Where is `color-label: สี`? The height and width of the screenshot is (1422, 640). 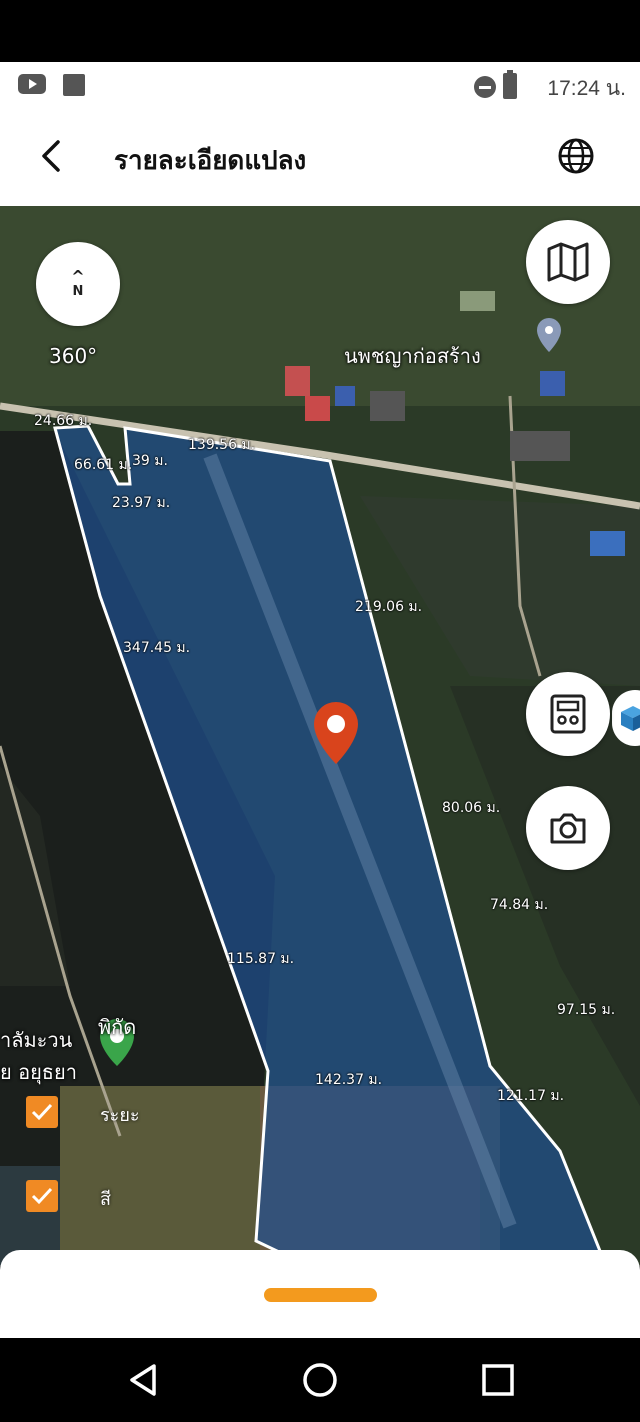 color-label: สี is located at coordinates (105, 1199).